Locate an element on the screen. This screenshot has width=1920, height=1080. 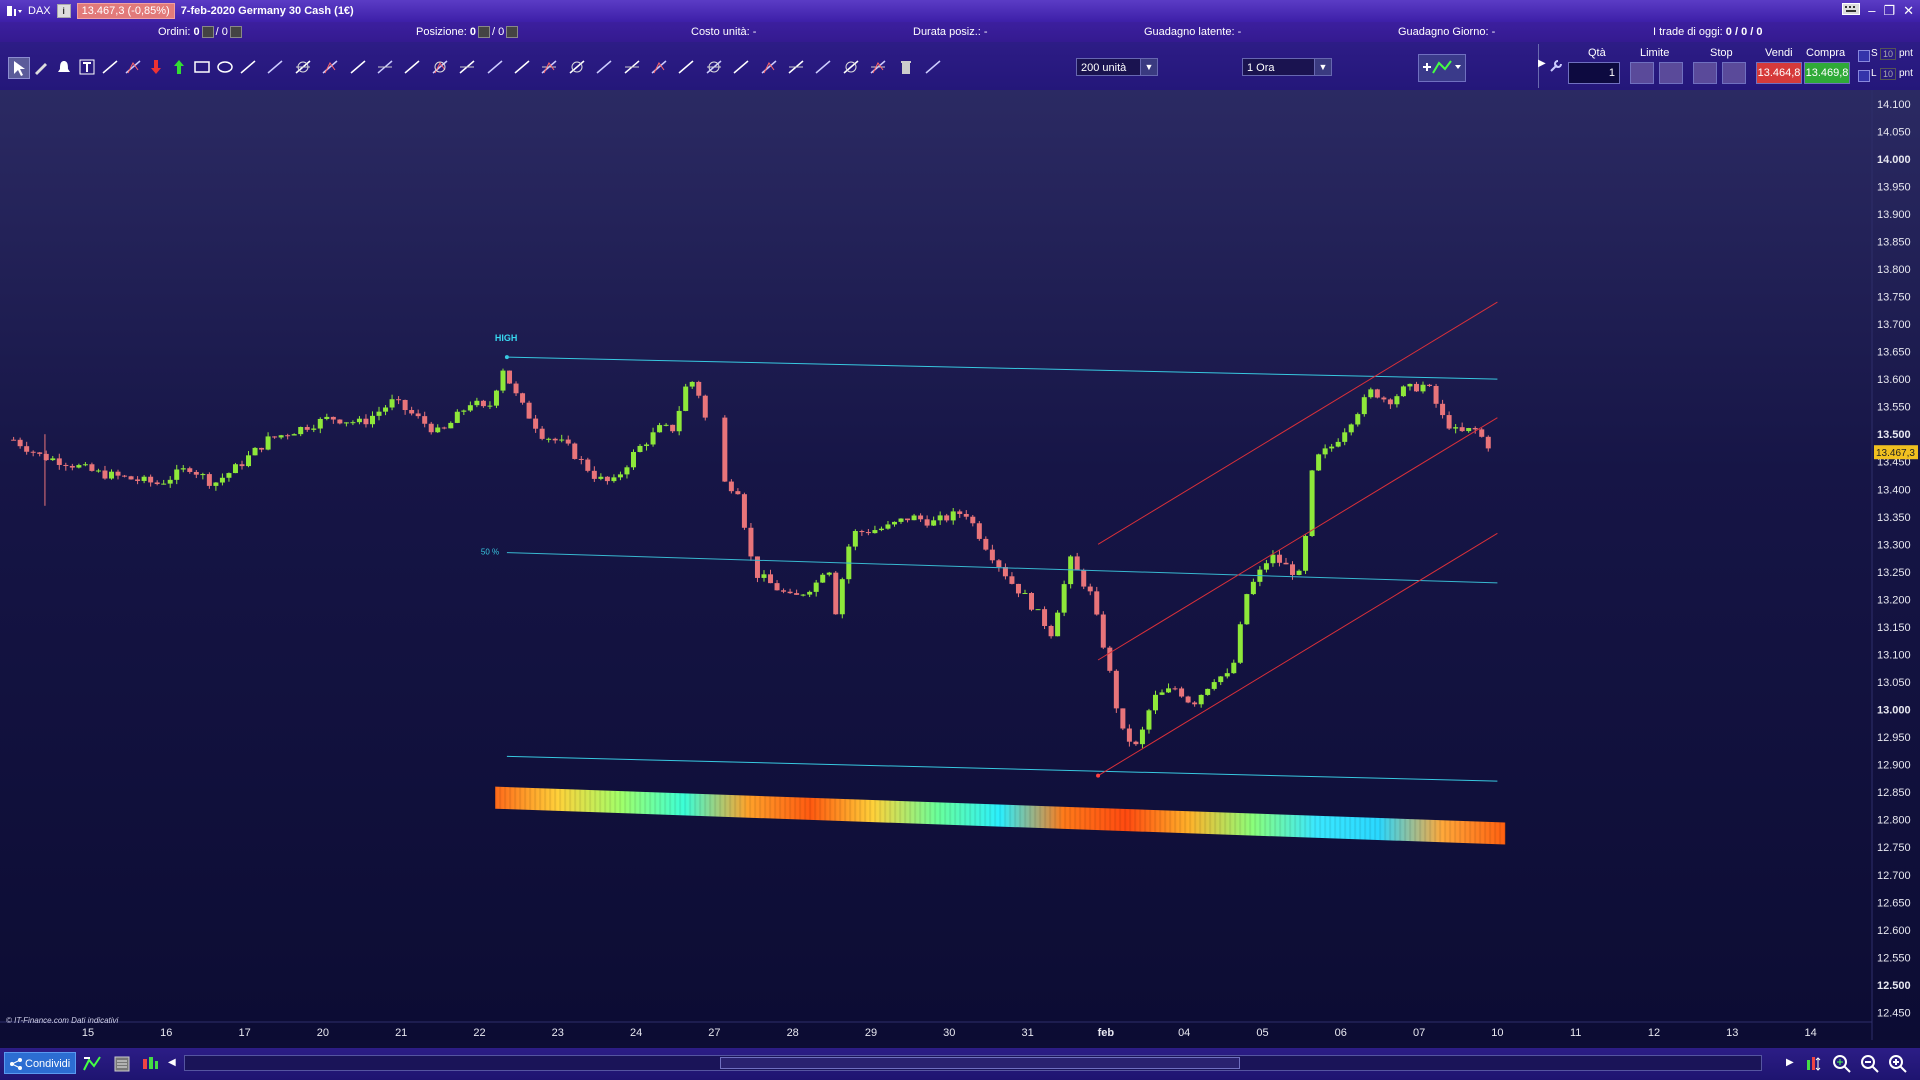
raff-icon is located at coordinates (878, 67).